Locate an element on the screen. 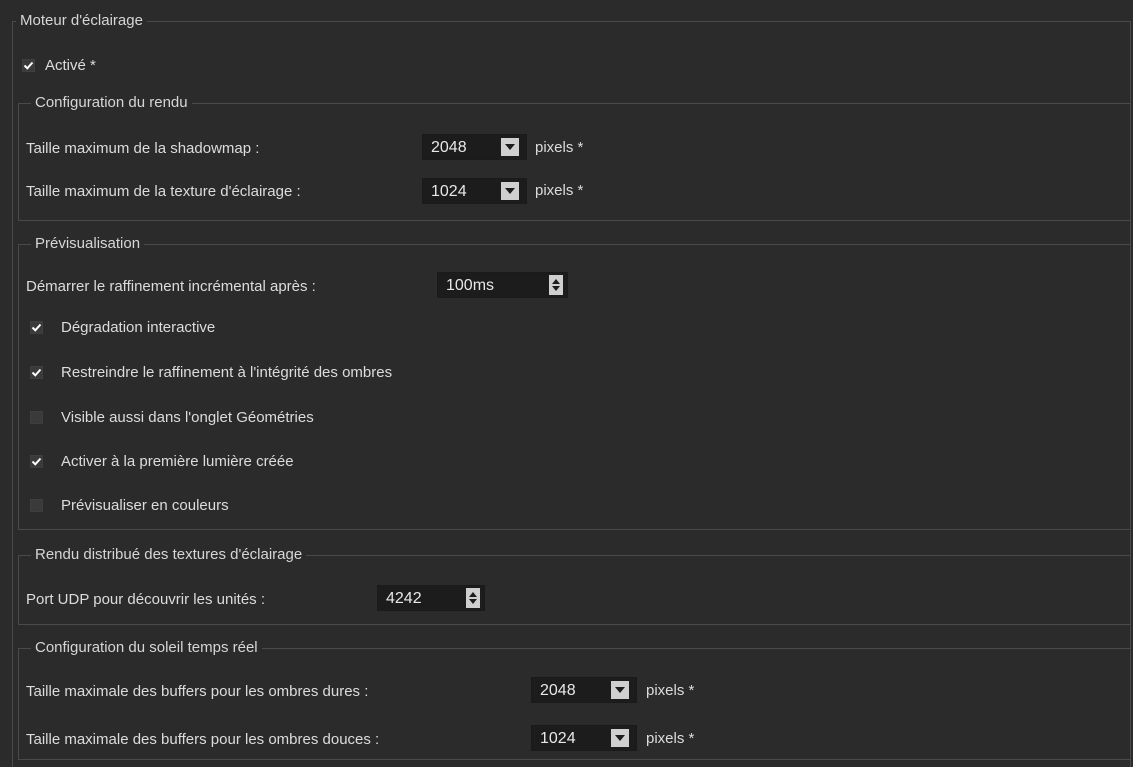  checkbox-label: Visible aussi dans l'onglet Géométries is located at coordinates (187, 417).